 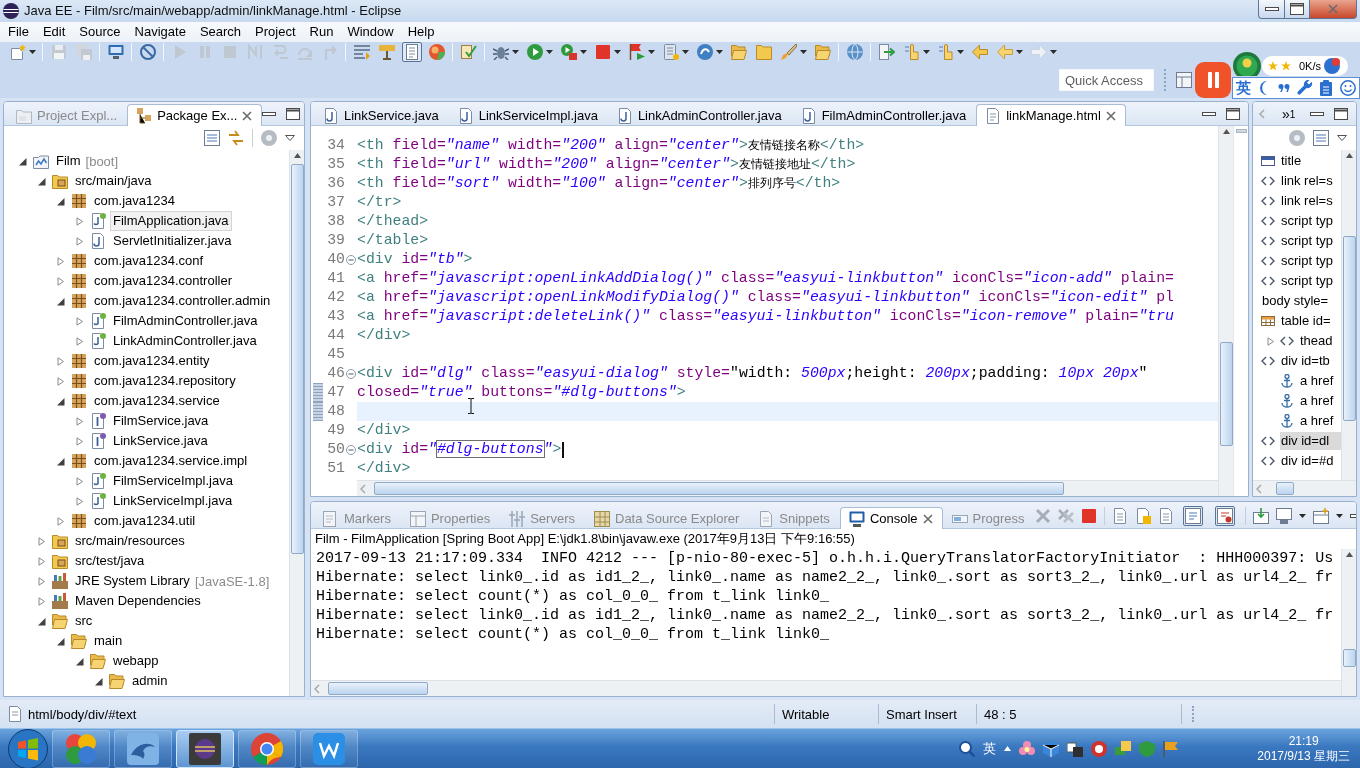 What do you see at coordinates (381, 115) in the screenshot?
I see `editor-tab: LinkService.java` at bounding box center [381, 115].